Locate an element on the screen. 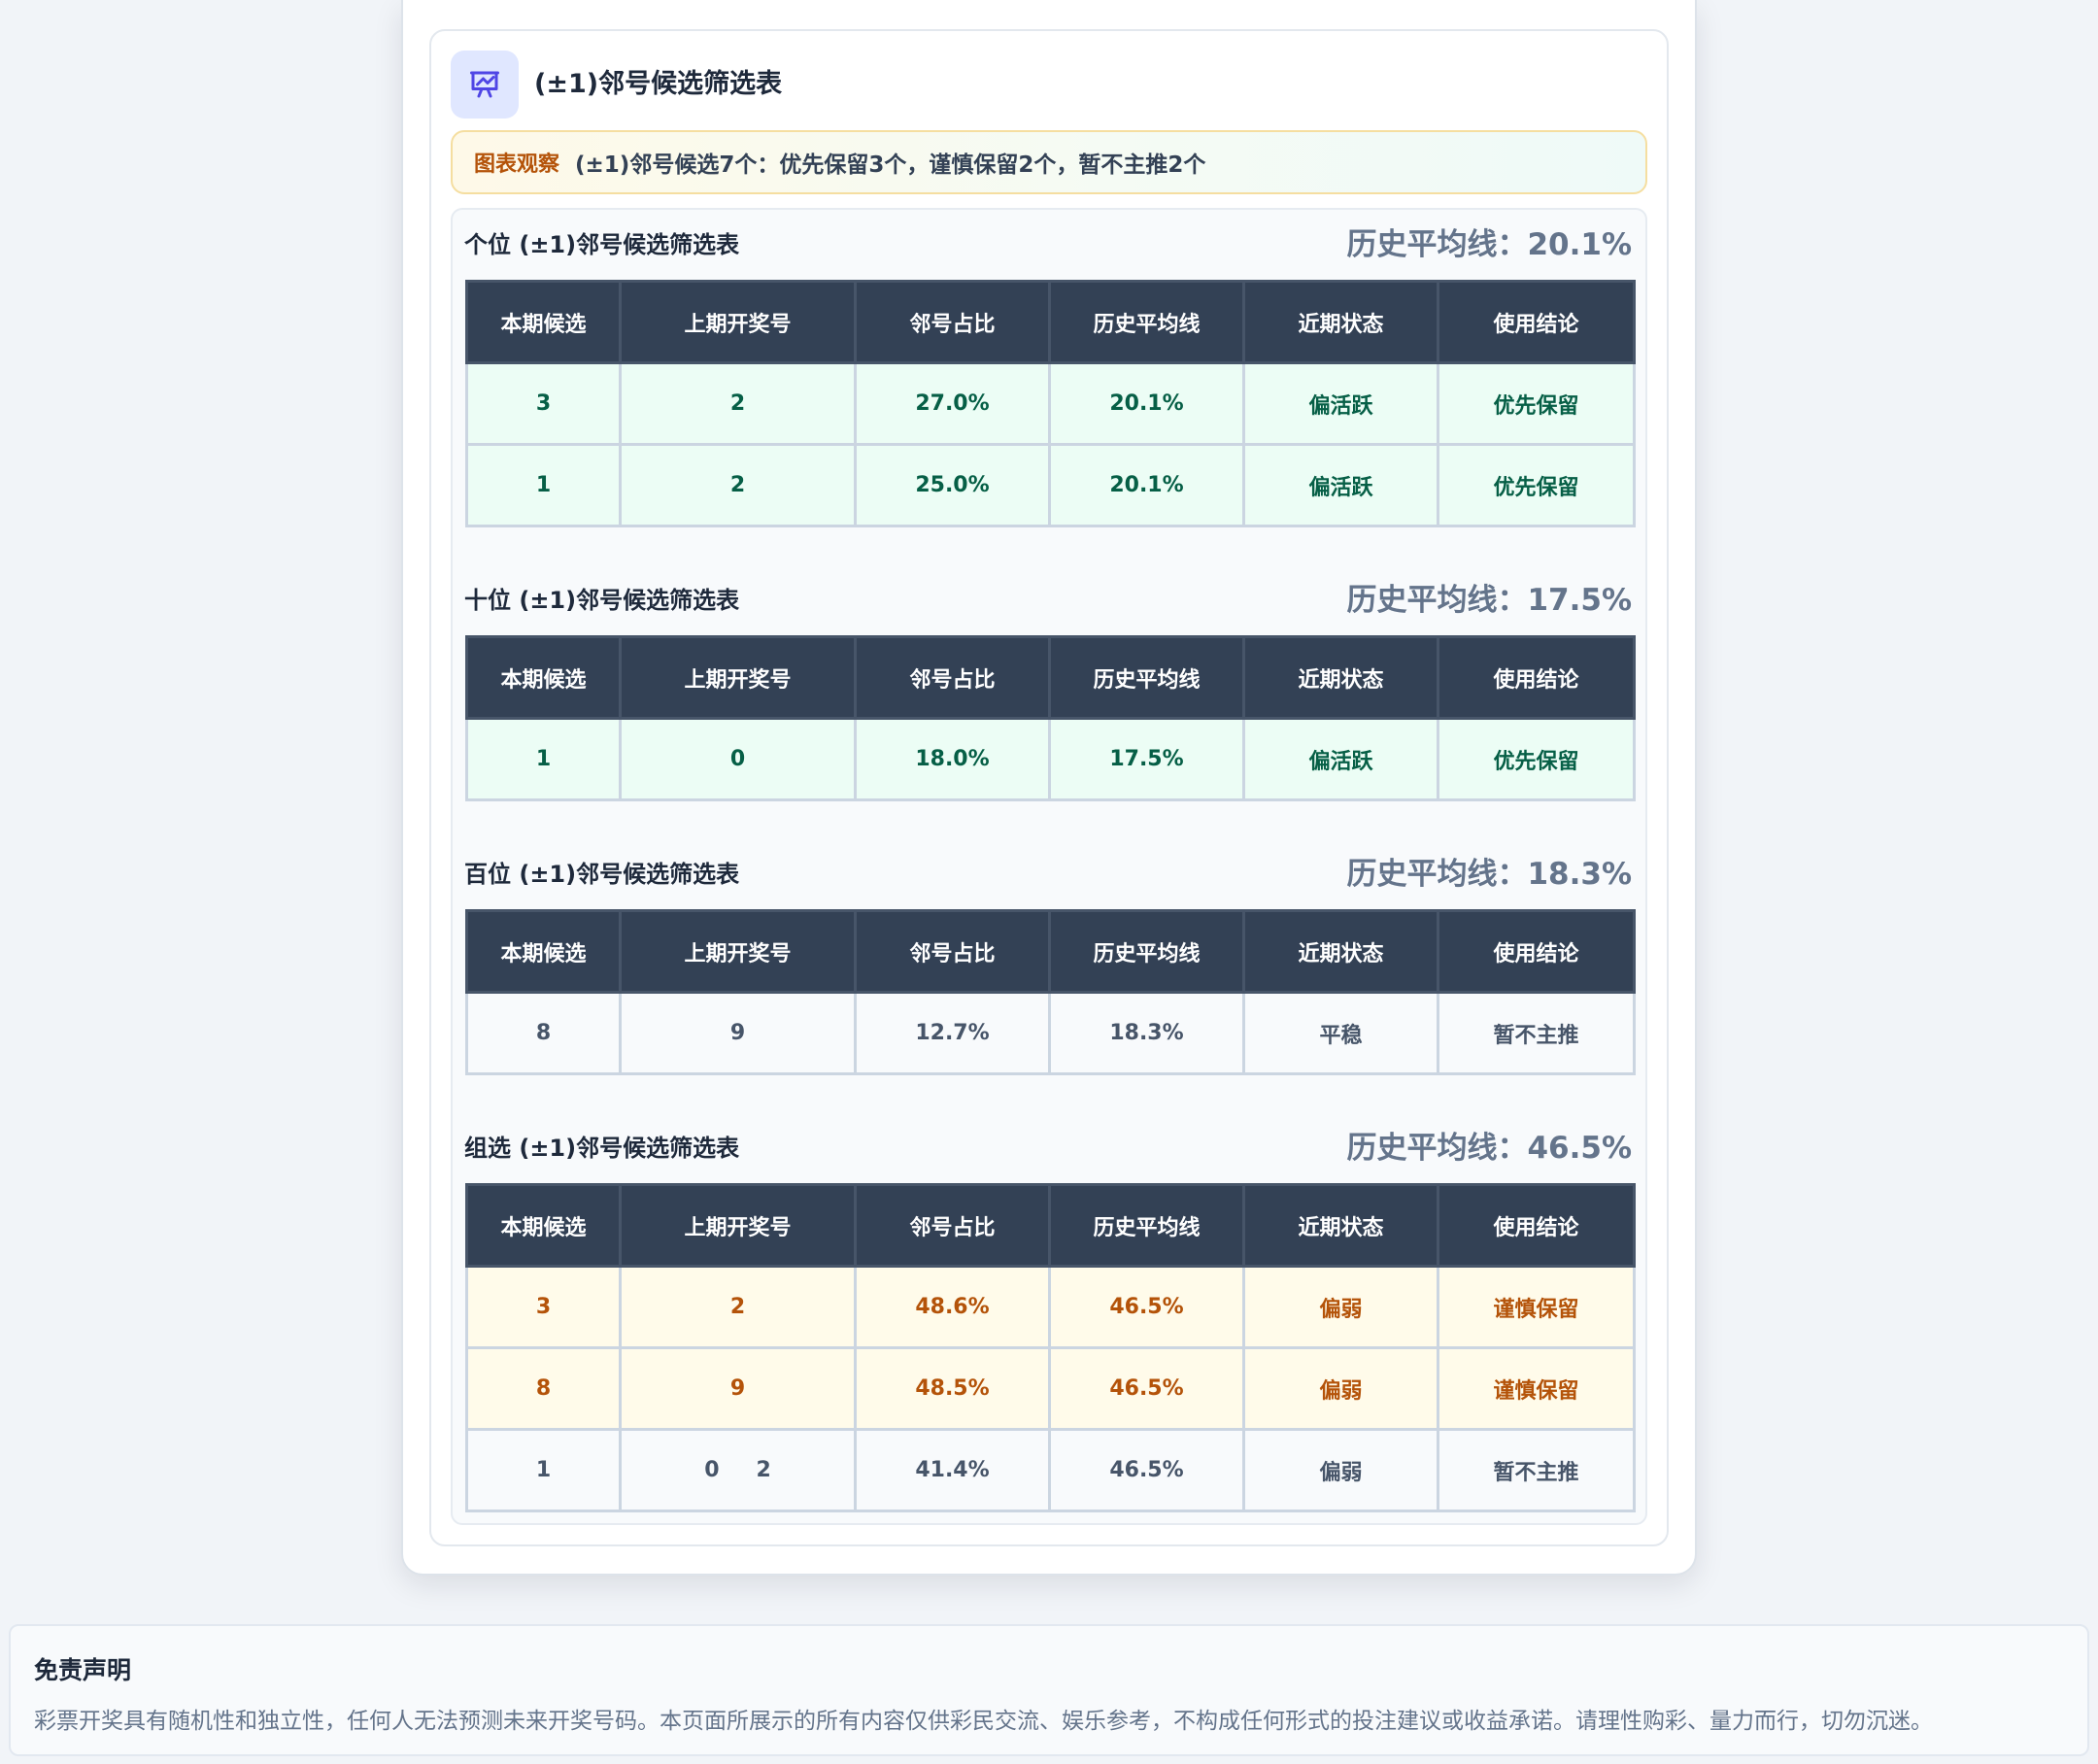  table-row: 1 0 2 41.4% 46.5% 偏弱 暂不主推 is located at coordinates (1051, 1470).